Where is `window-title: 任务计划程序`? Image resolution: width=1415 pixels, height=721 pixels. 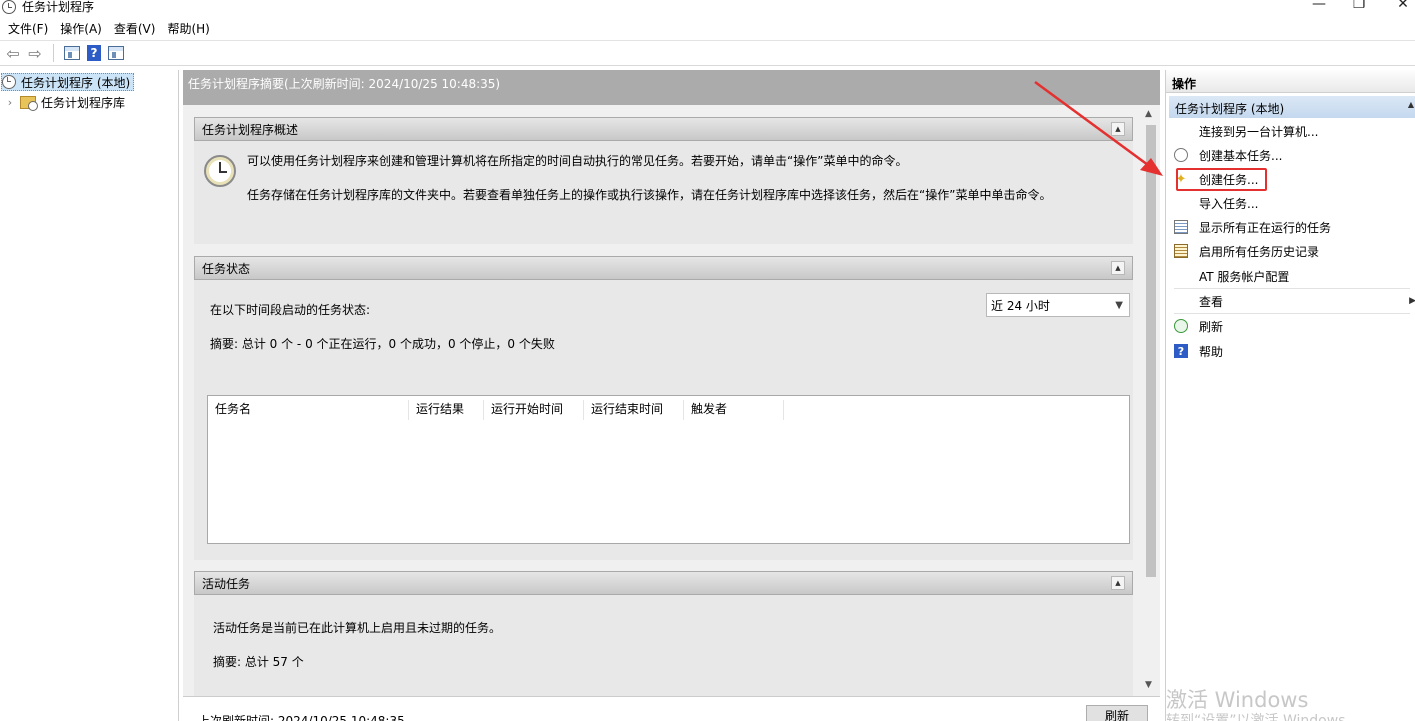 window-title: 任务计划程序 is located at coordinates (58, 7).